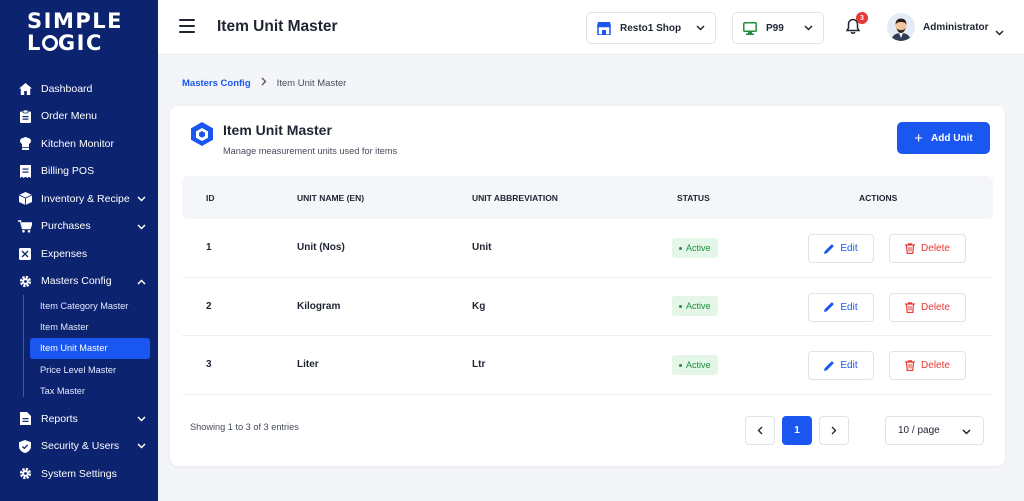 This screenshot has width=1024, height=501. What do you see at coordinates (25, 171) in the screenshot?
I see `receipt-icon` at bounding box center [25, 171].